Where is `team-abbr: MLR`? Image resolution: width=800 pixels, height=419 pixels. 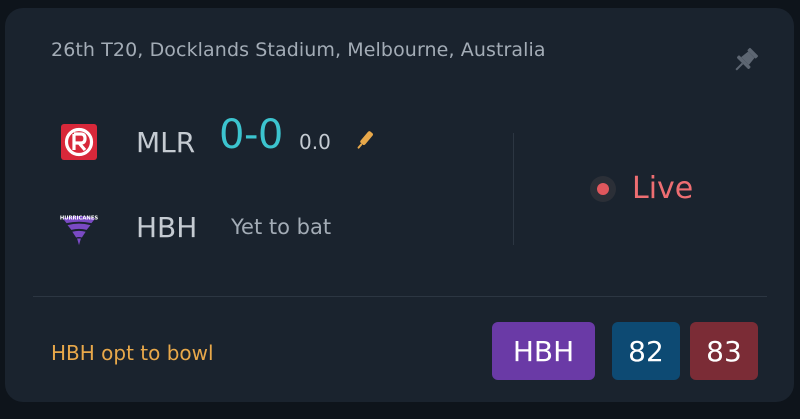 team-abbr: MLR is located at coordinates (166, 142).